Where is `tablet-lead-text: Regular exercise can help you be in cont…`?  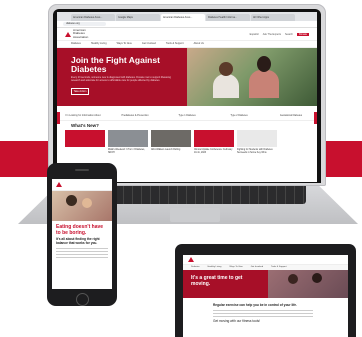
tablet-lead-text: Regular exercise can help you be in cont… is located at coordinates (255, 305).